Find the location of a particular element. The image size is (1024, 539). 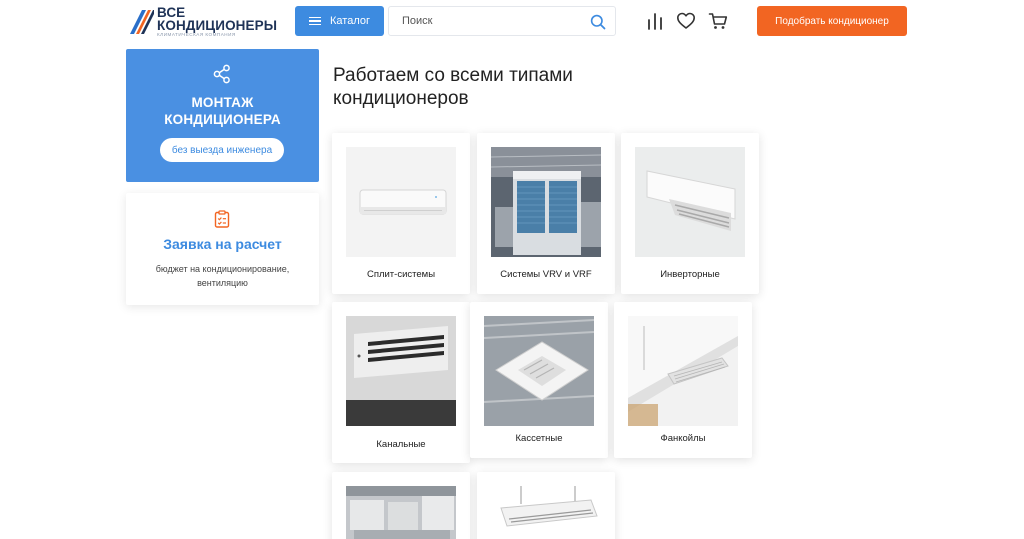

category-card-fancoil: Фанкойлы is located at coordinates (683, 380).